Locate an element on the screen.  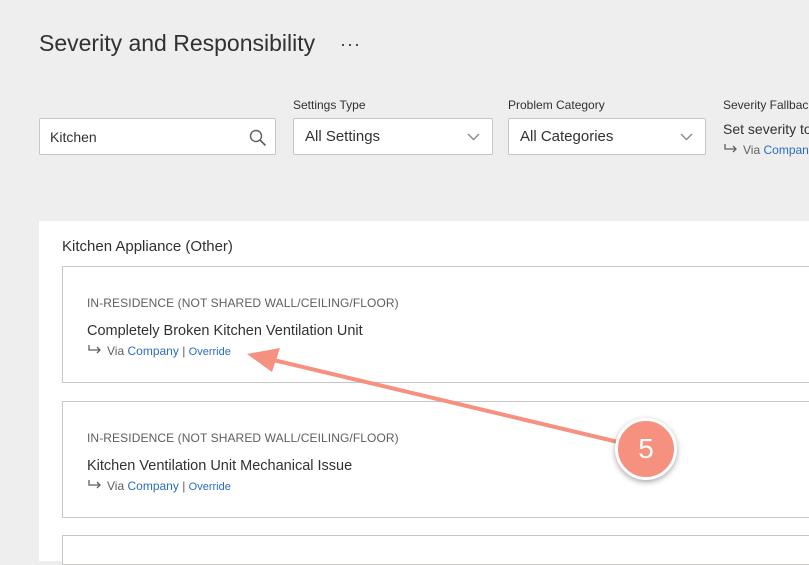
annotation-badge: 5 is located at coordinates (646, 449).